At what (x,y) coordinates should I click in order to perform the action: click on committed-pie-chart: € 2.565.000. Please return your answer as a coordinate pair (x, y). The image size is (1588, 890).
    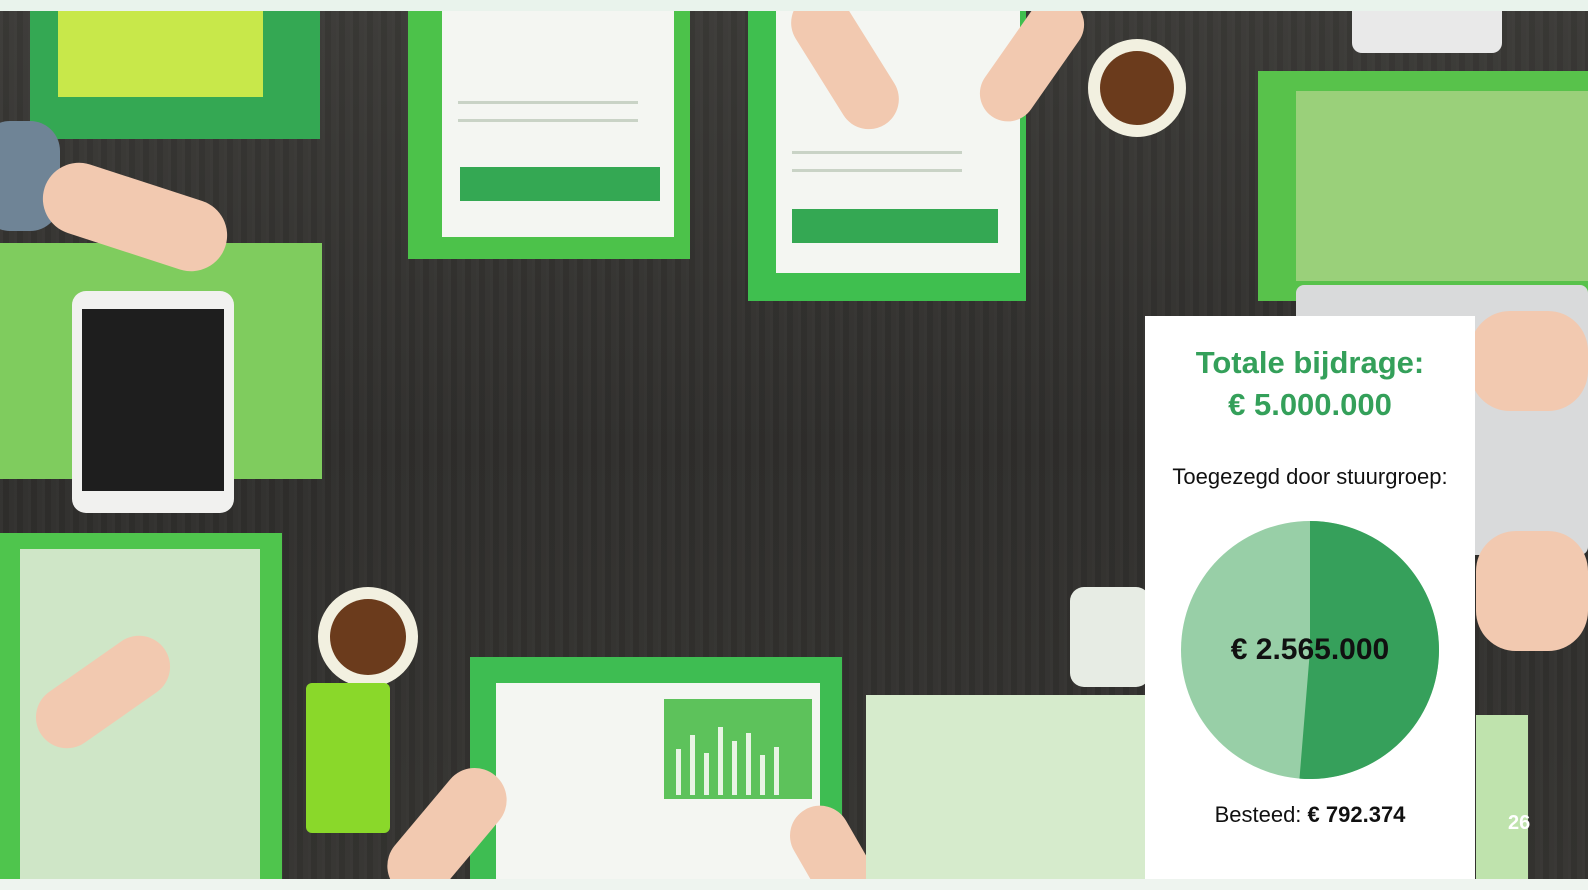
    Looking at the image, I should click on (1310, 650).